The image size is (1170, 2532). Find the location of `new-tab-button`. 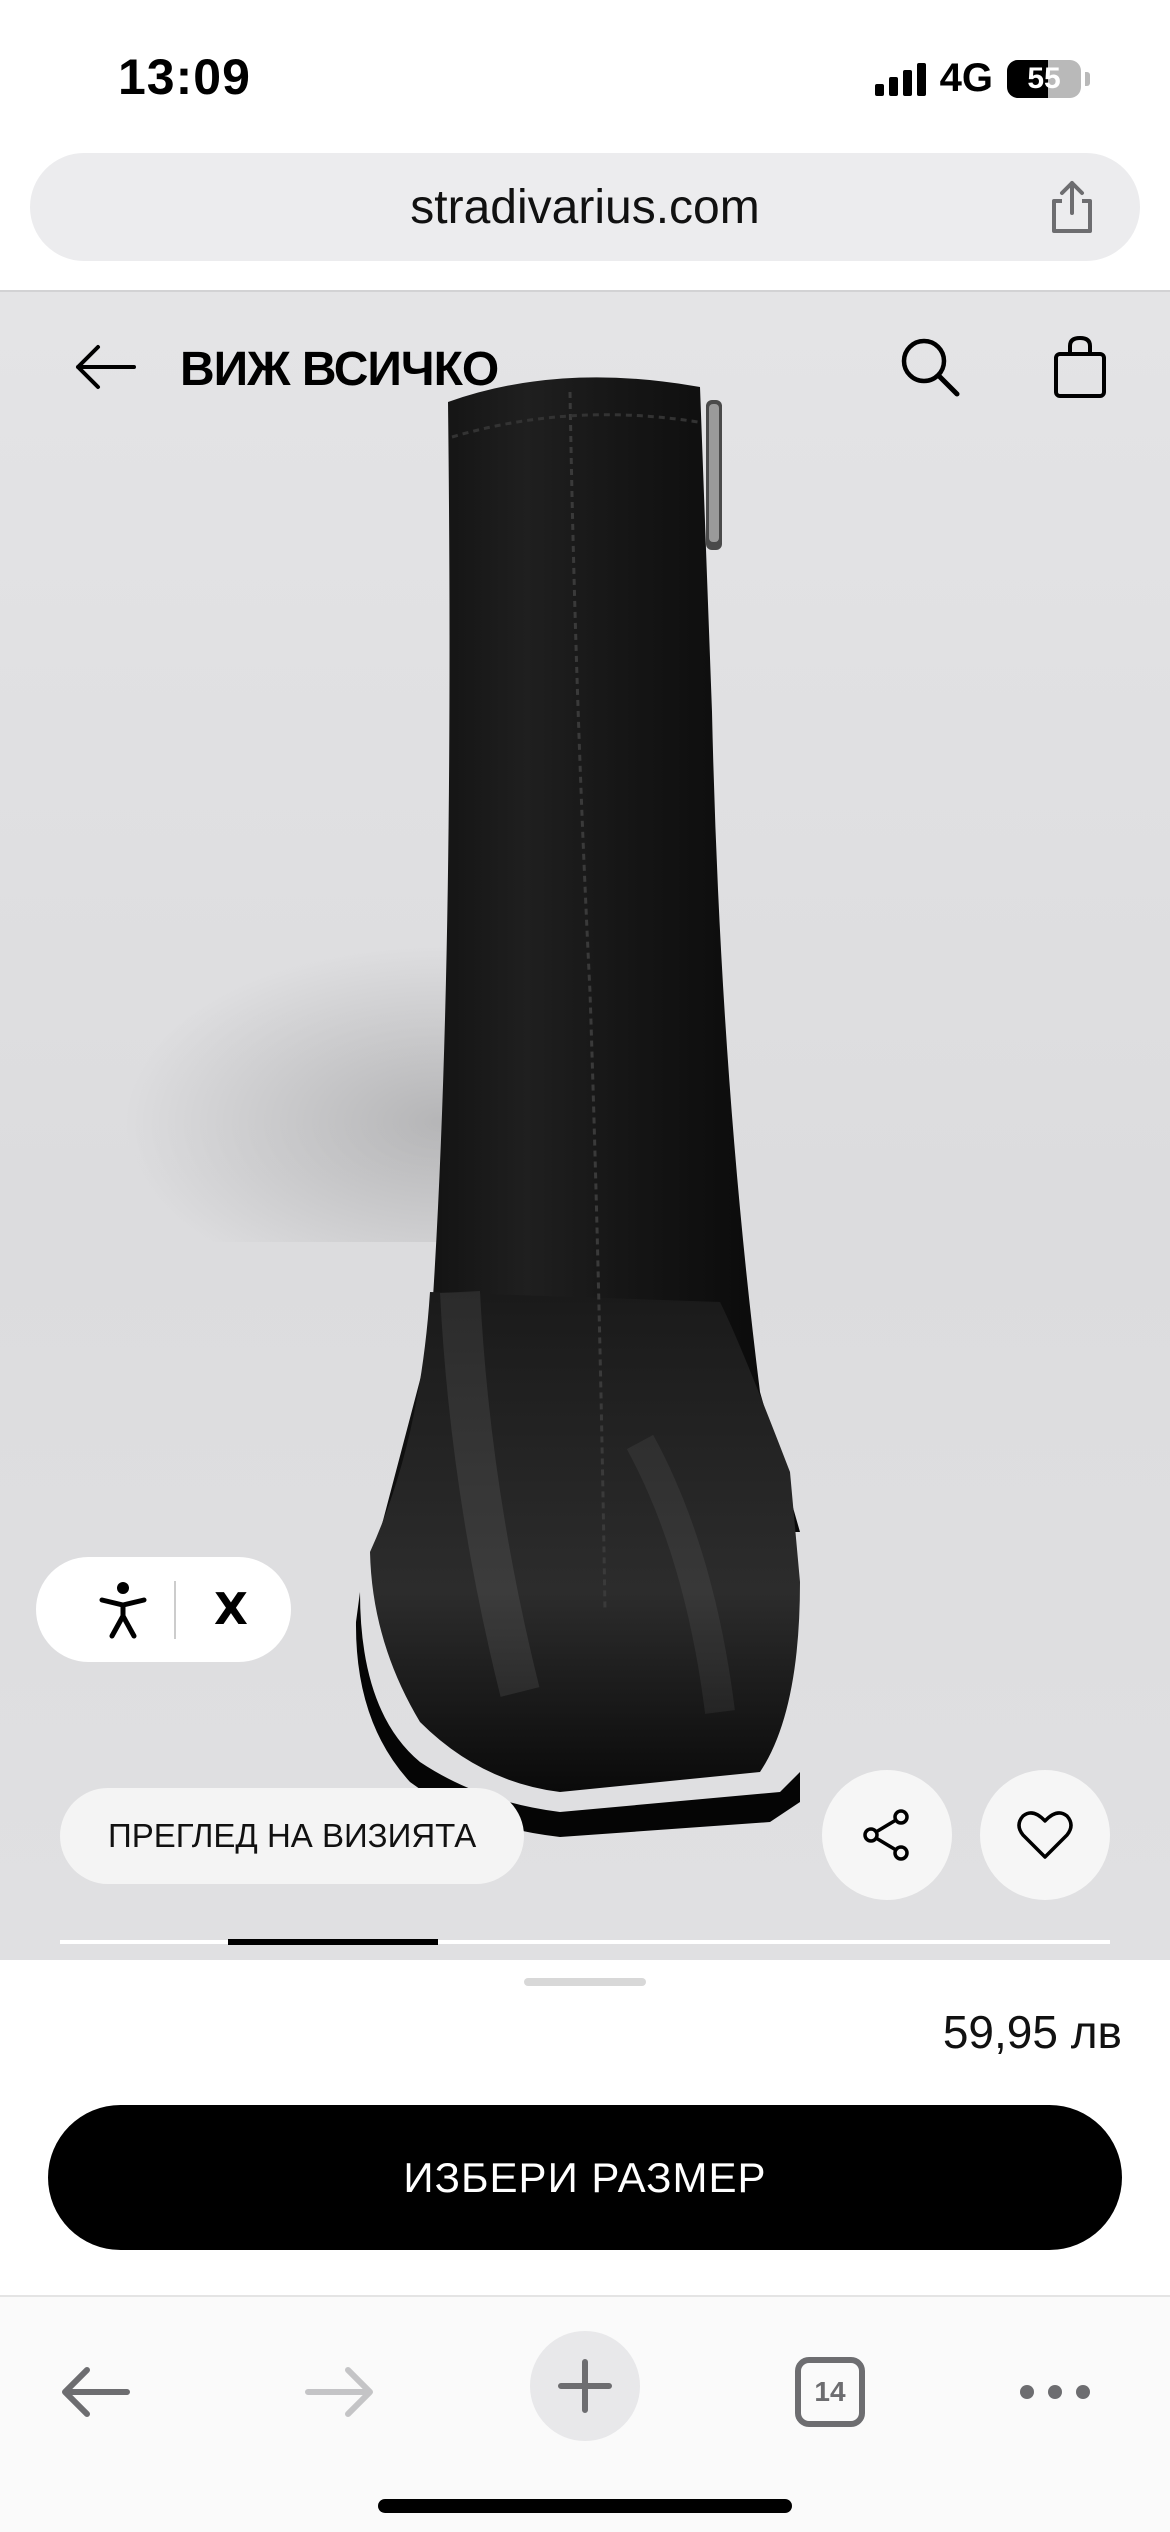

new-tab-button is located at coordinates (585, 2386).